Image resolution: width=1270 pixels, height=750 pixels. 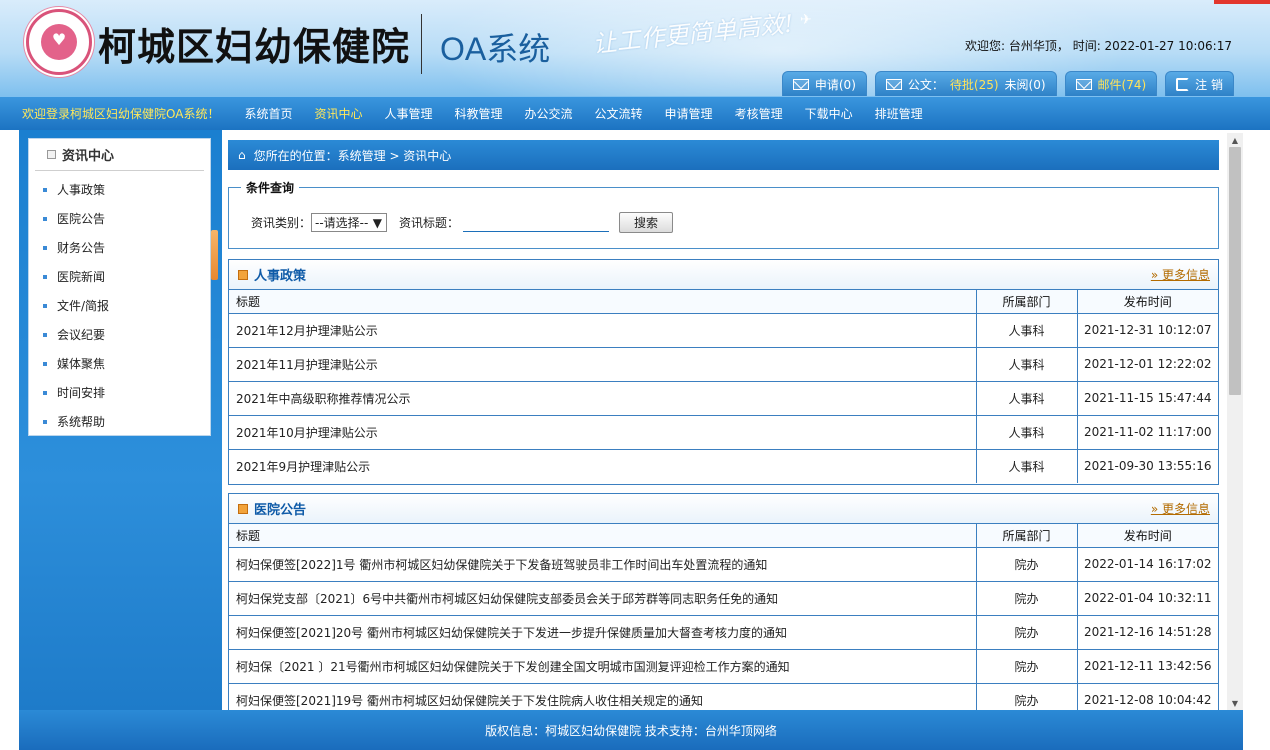 I want to click on sidebar-item-schedule: 时间安排, so click(x=119, y=392).